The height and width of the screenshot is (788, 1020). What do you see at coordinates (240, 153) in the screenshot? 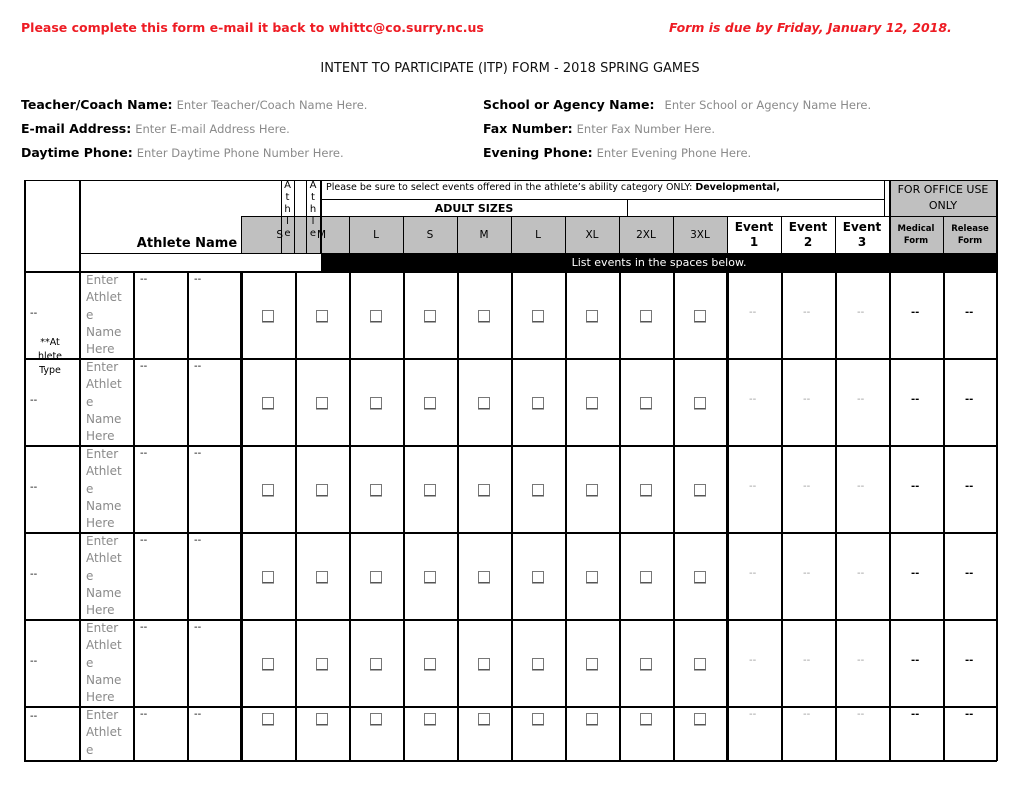
I see `daytime-phone-input: Enter Daytime Phone Number Here.` at bounding box center [240, 153].